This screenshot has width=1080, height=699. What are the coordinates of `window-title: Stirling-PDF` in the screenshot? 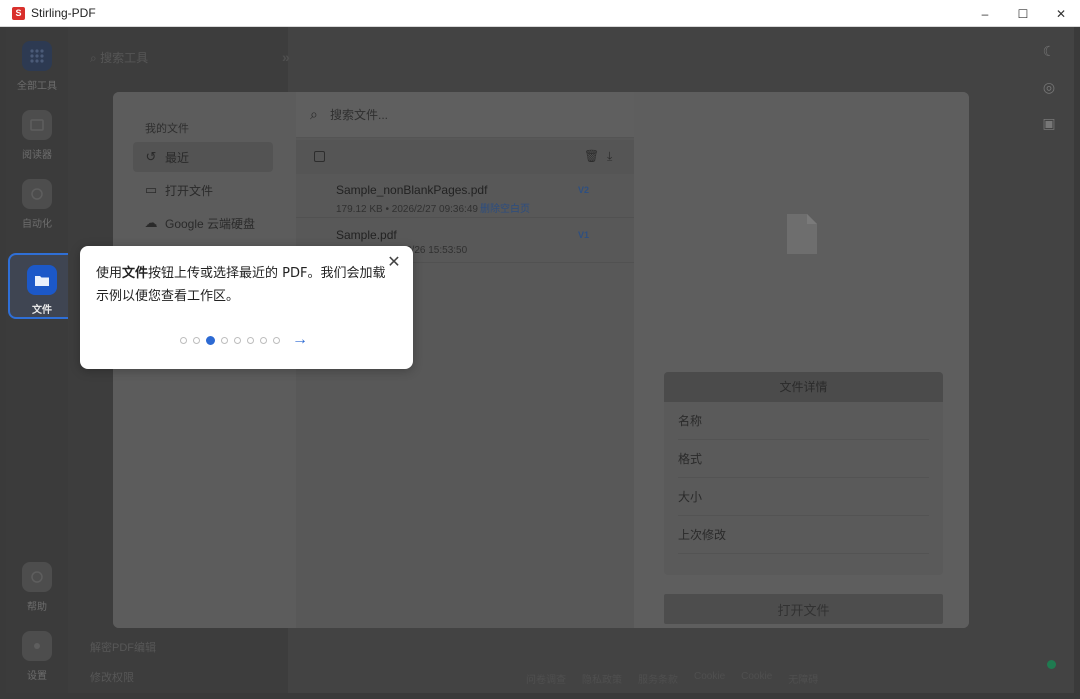 It's located at (63, 13).